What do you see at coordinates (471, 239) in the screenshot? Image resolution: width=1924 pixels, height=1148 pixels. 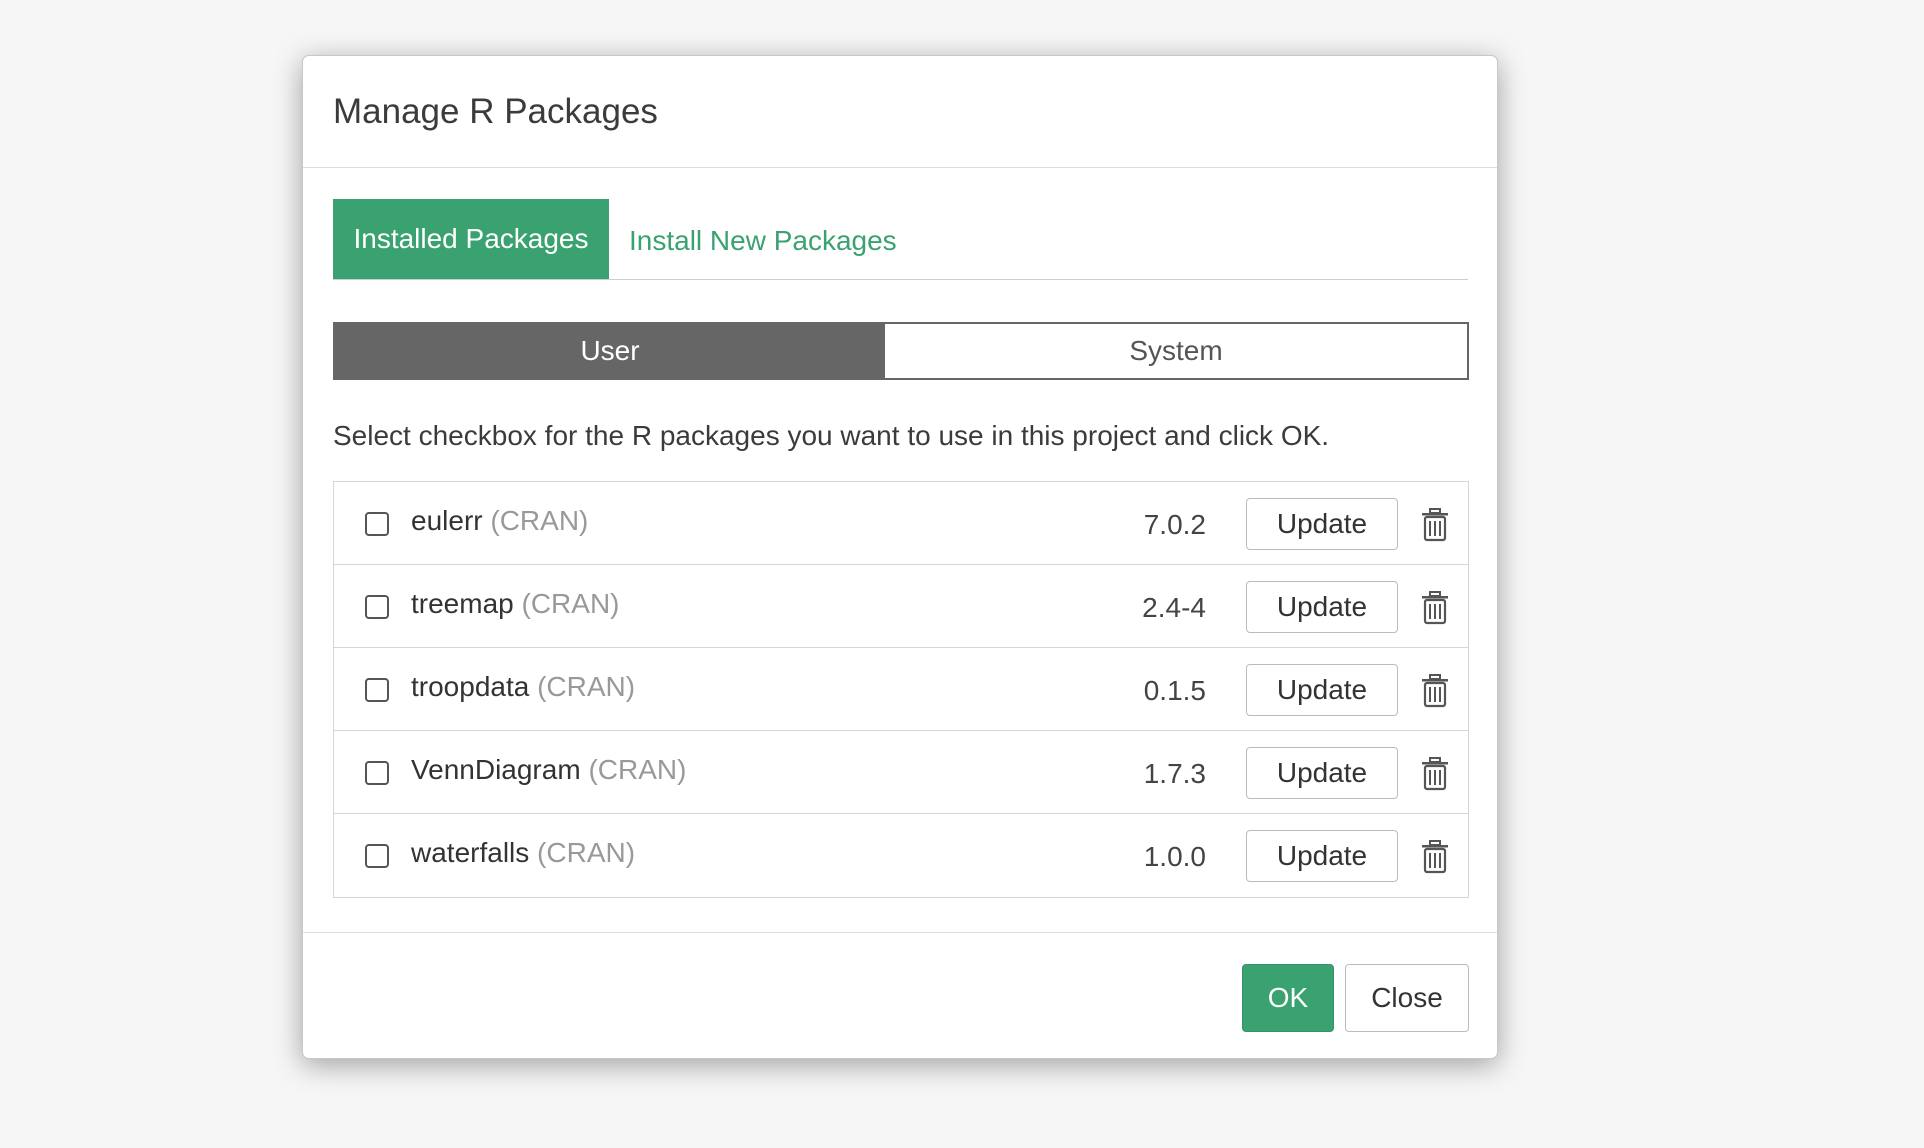 I see `tab-installed-packages: Installed Packages` at bounding box center [471, 239].